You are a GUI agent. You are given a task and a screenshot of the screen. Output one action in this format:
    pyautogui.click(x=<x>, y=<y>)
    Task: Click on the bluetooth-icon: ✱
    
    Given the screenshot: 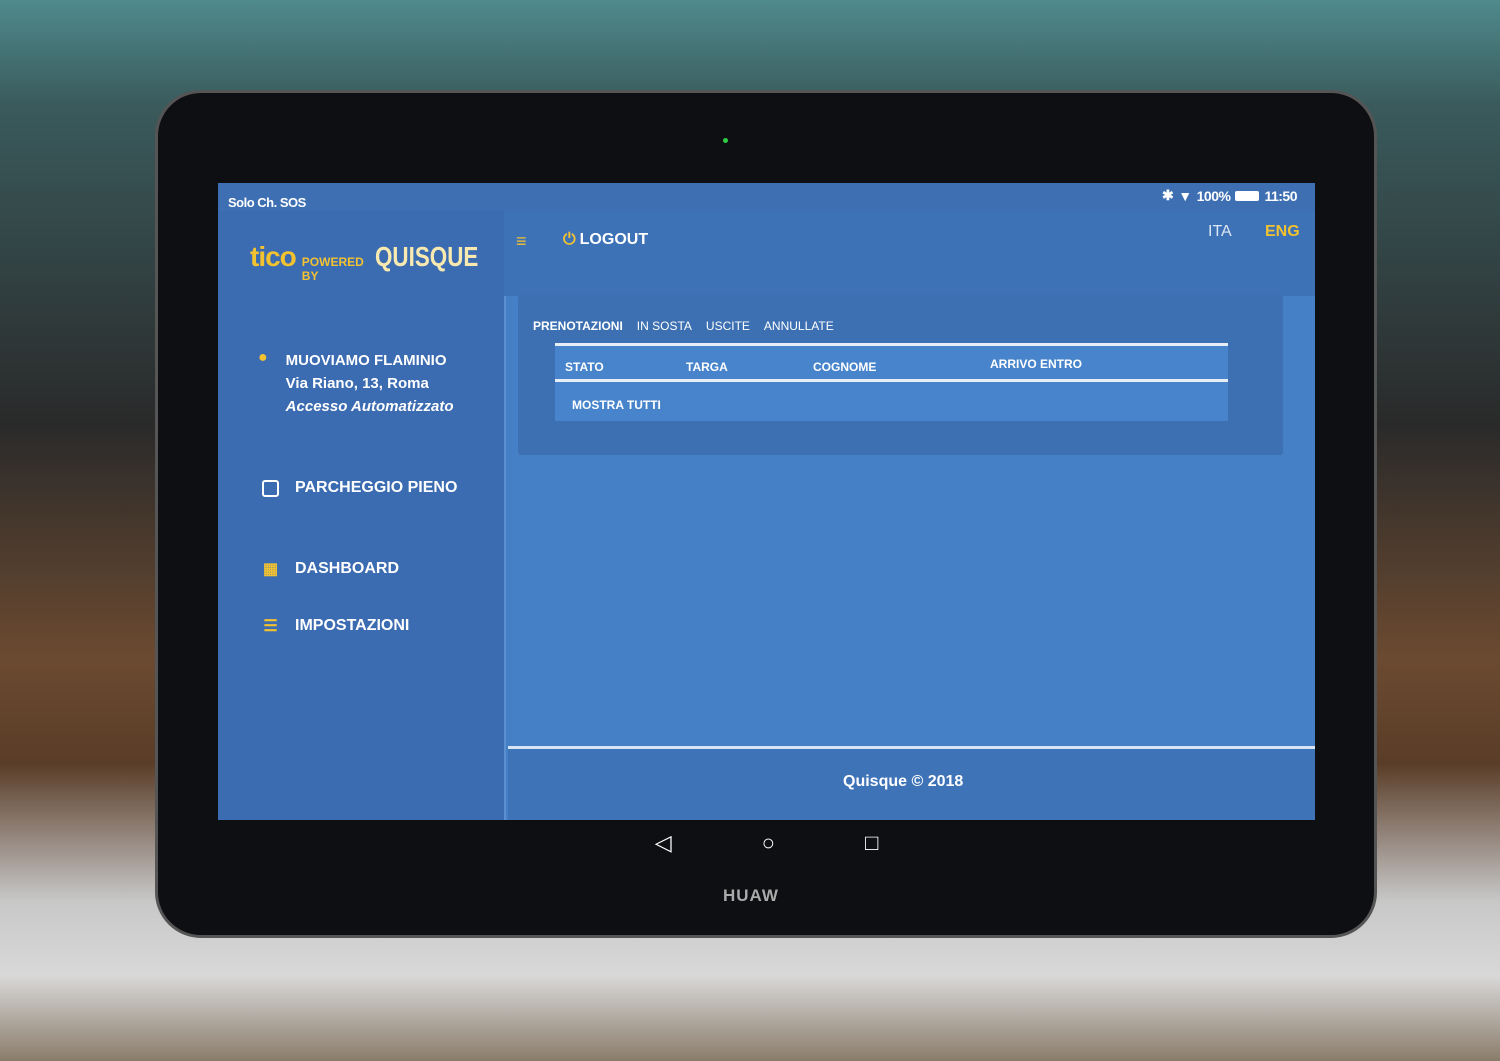 What is the action you would take?
    pyautogui.click(x=1168, y=195)
    